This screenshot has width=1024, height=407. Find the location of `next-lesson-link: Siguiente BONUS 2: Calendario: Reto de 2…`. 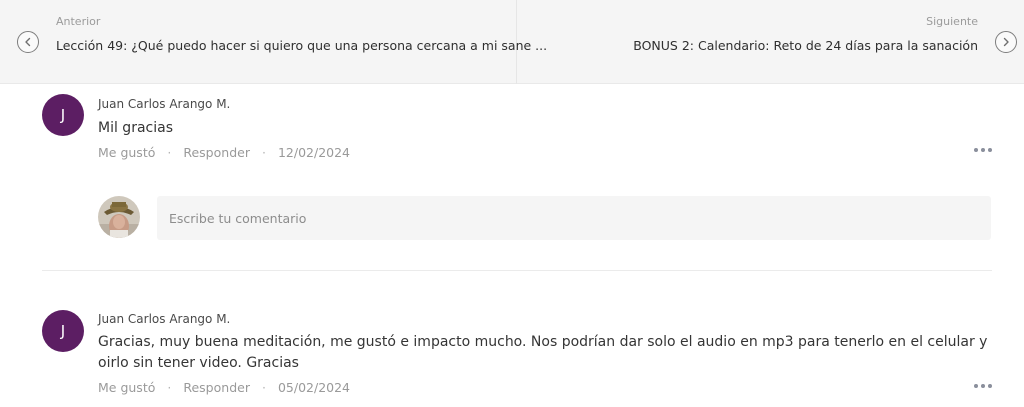

next-lesson-link: Siguiente BONUS 2: Calendario: Reto de 2… is located at coordinates (770, 42).